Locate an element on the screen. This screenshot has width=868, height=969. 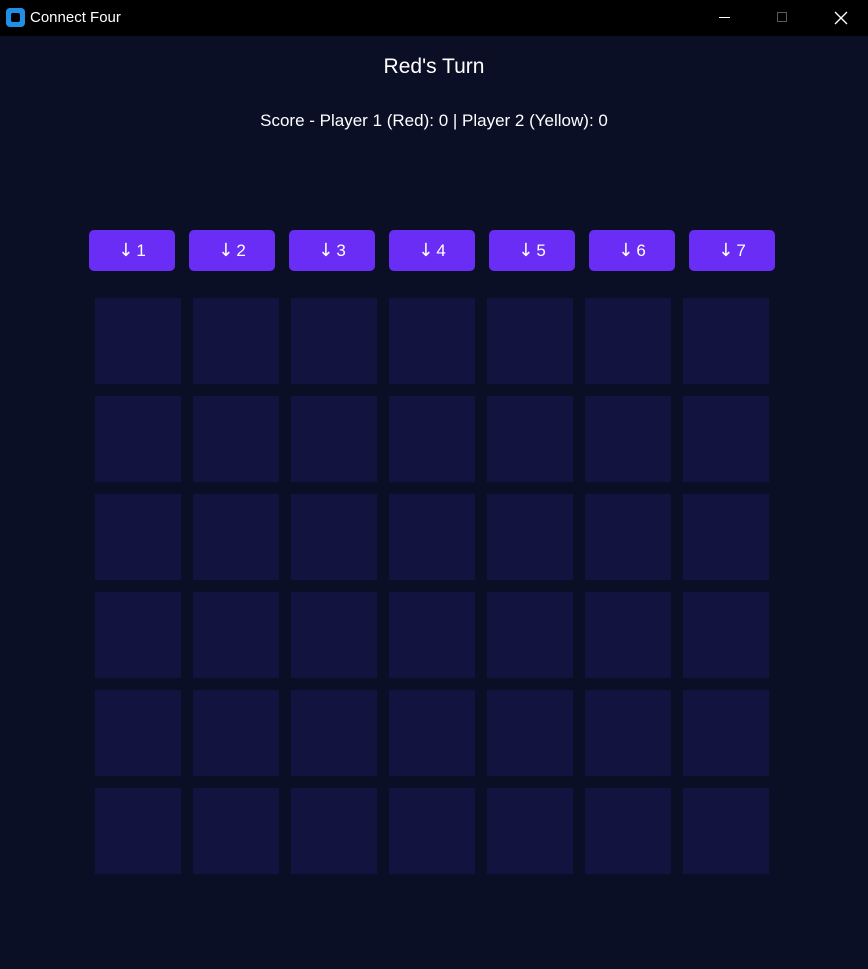
minimize-button is located at coordinates (725, 18).